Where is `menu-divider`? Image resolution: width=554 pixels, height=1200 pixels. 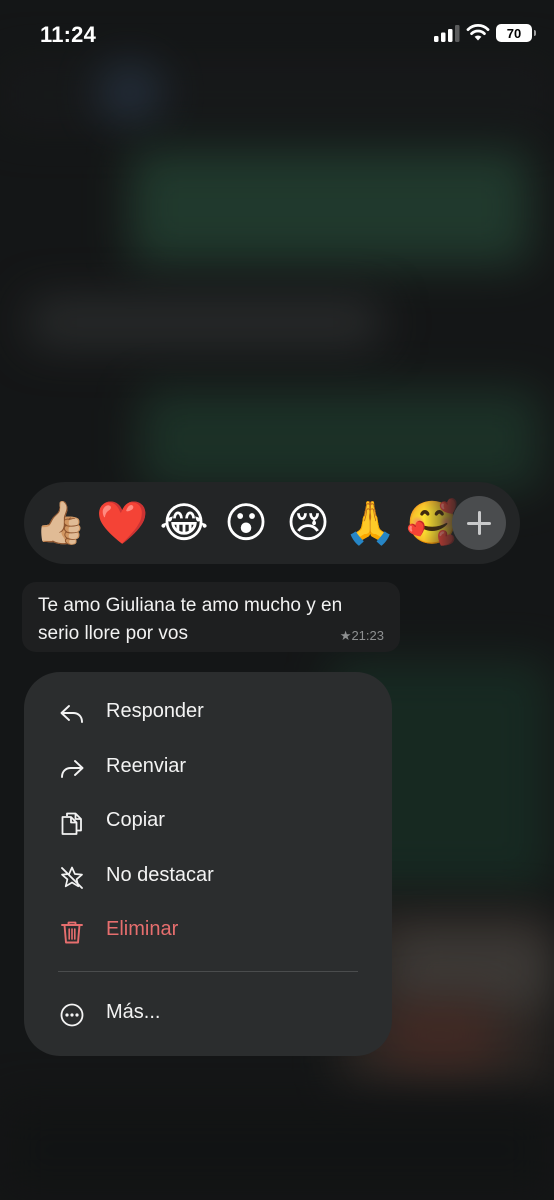
menu-divider is located at coordinates (208, 971).